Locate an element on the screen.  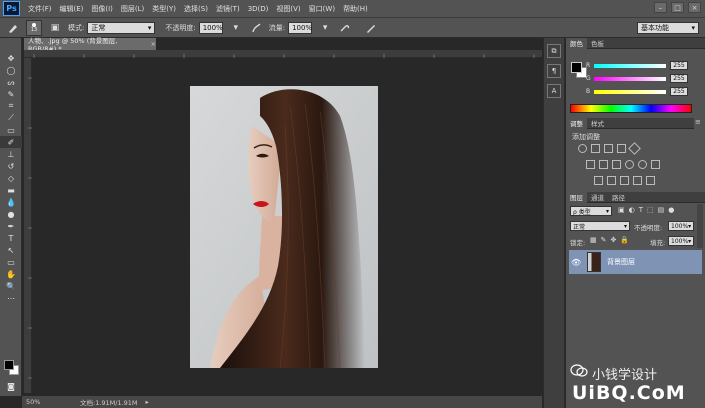
filter-type-icon: T is located at coordinates (641, 210).